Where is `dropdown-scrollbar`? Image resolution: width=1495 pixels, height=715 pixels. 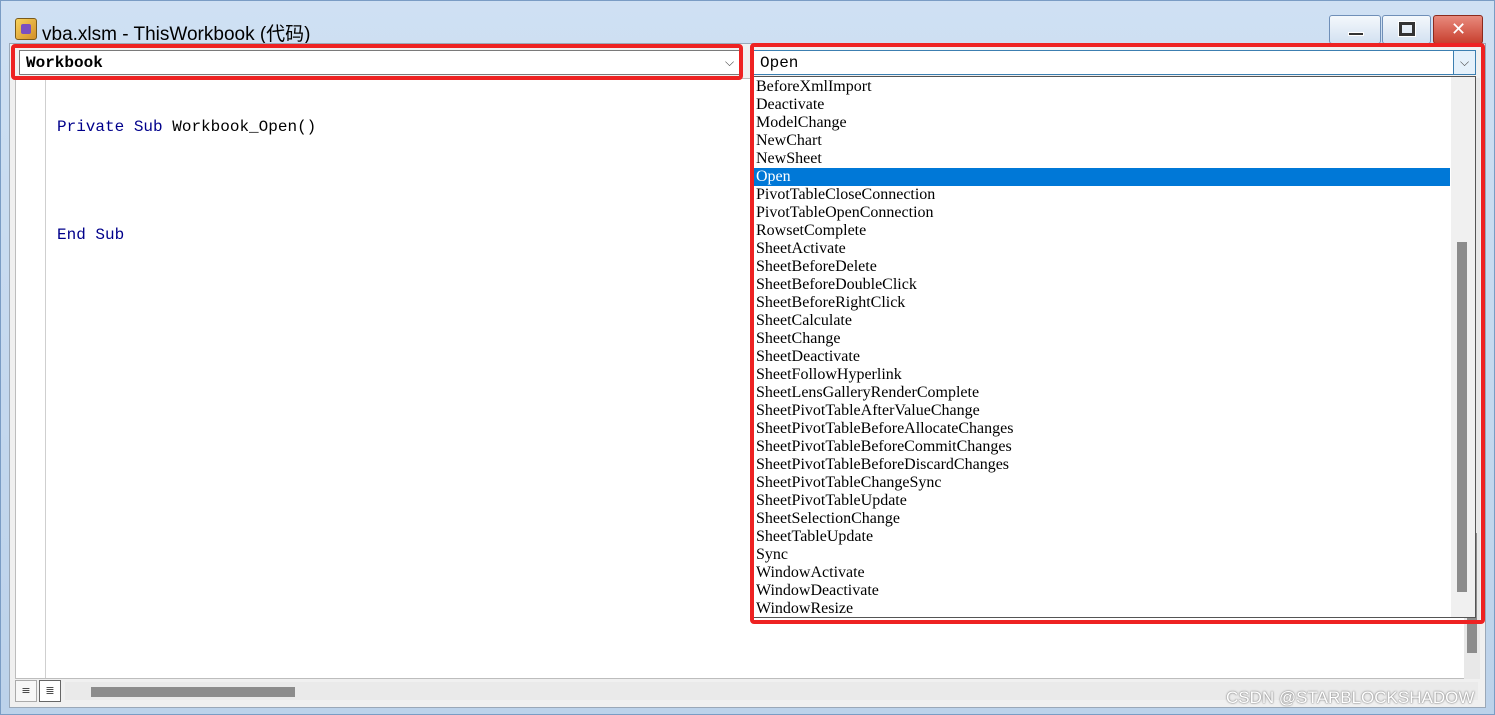
dropdown-scrollbar is located at coordinates (1463, 347).